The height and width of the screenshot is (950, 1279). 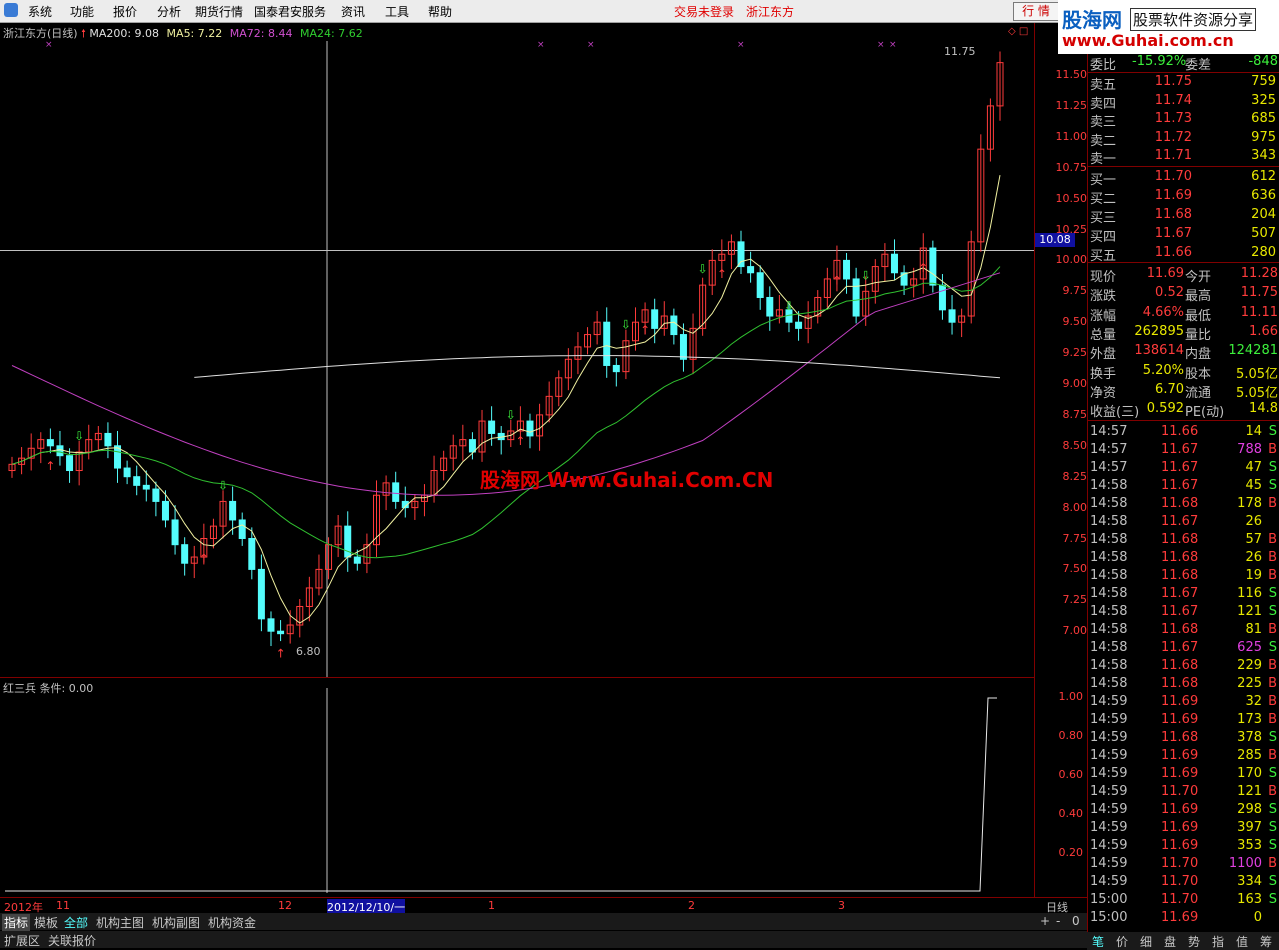 I want to click on menu-news: 资讯, so click(x=353, y=11).